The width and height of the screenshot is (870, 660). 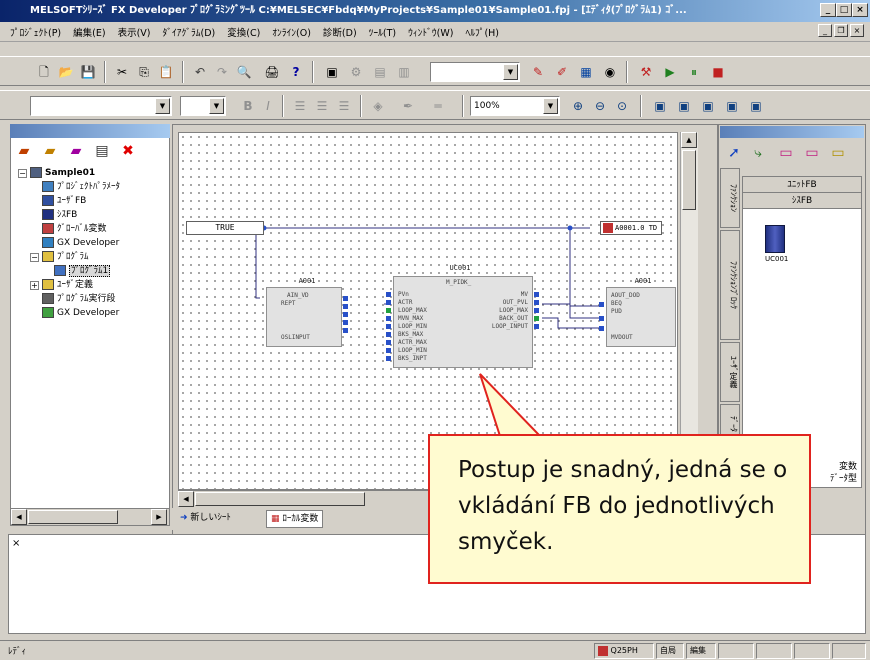 I want to click on write-plc-icon: ✎, so click(x=538, y=72).